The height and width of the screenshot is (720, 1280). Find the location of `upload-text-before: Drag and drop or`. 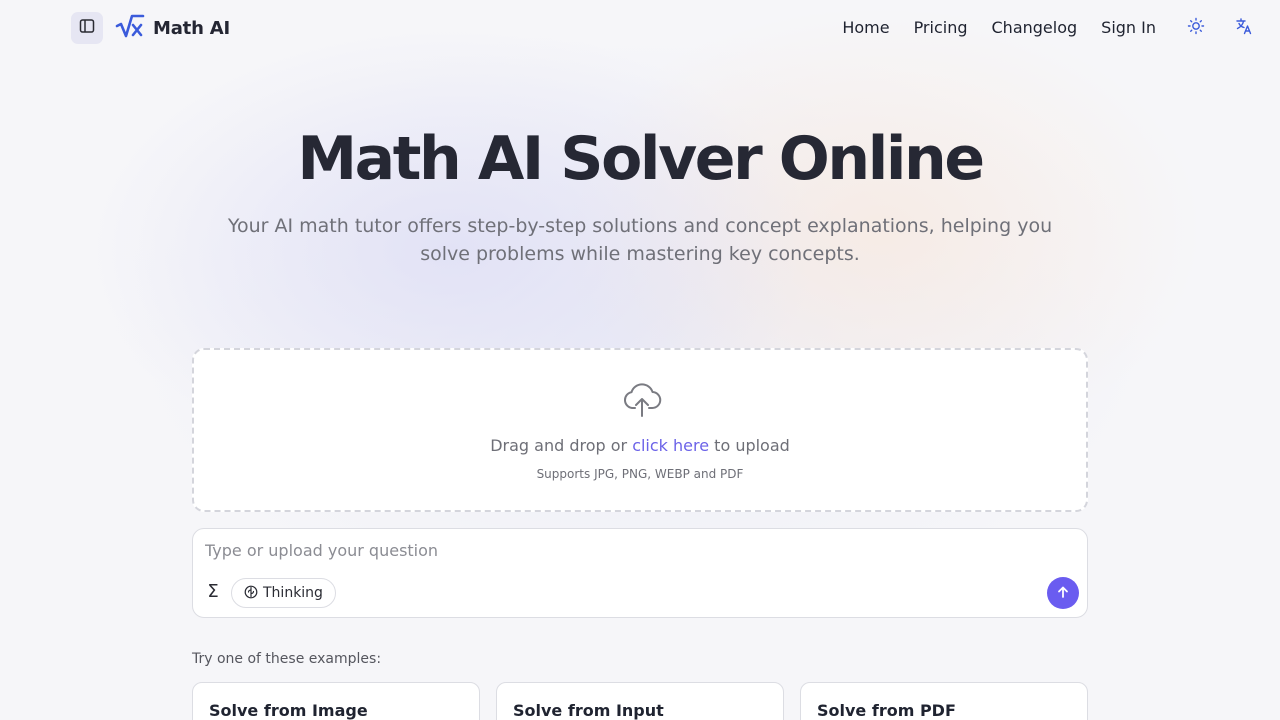

upload-text-before: Drag and drop or is located at coordinates (561, 445).